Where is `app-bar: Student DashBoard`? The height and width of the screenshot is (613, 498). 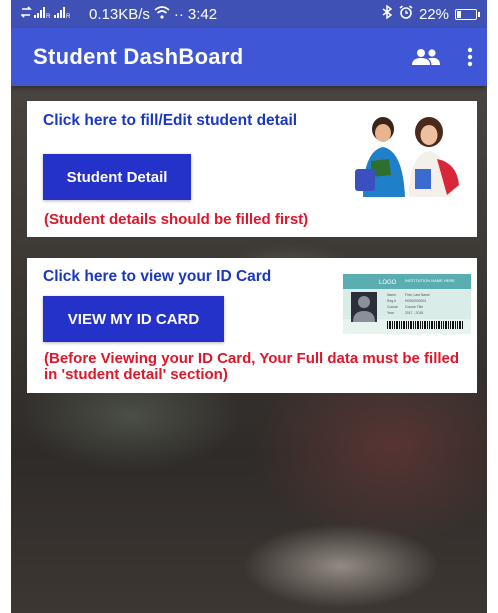
app-bar: Student DashBoard is located at coordinates (249, 57).